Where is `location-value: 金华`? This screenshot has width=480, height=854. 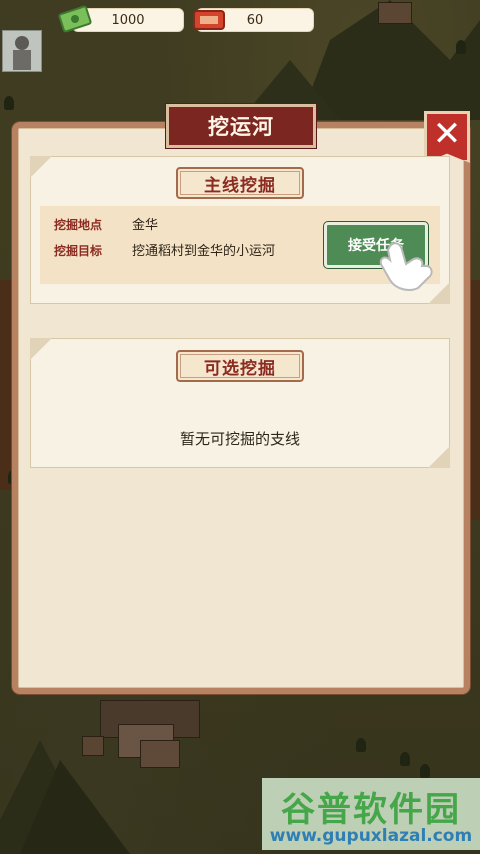
location-value: 金华 is located at coordinates (145, 225).